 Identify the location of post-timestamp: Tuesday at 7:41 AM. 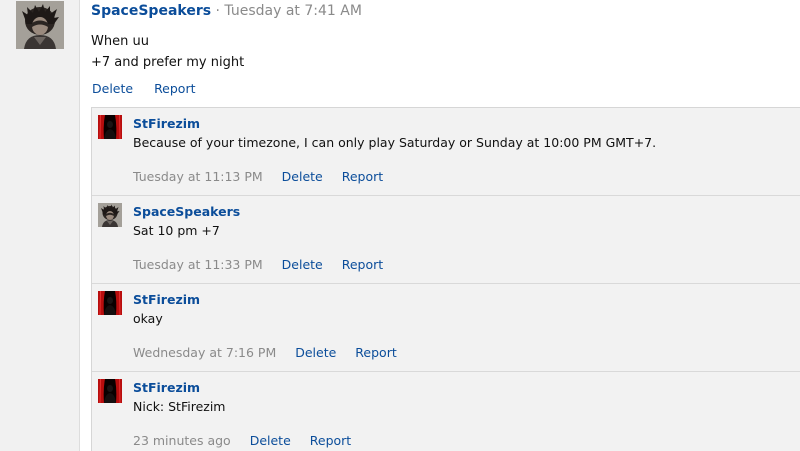
(292, 11).